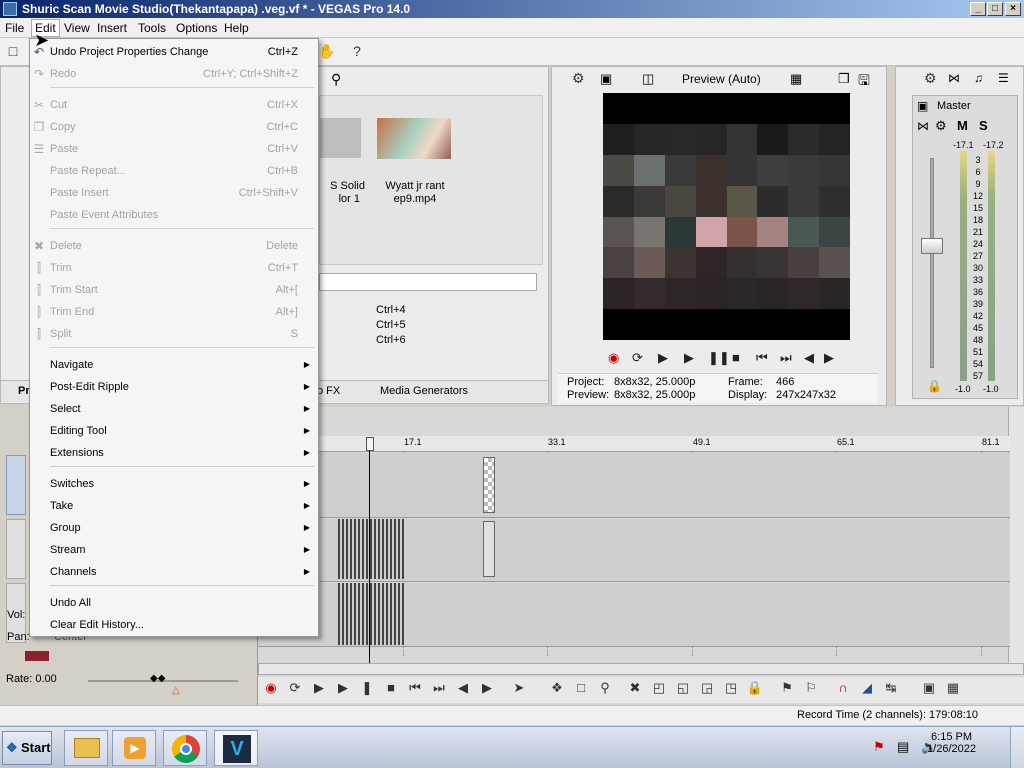 The width and height of the screenshot is (1024, 768). I want to click on menu-item-switches: Switches ▶, so click(174, 484).